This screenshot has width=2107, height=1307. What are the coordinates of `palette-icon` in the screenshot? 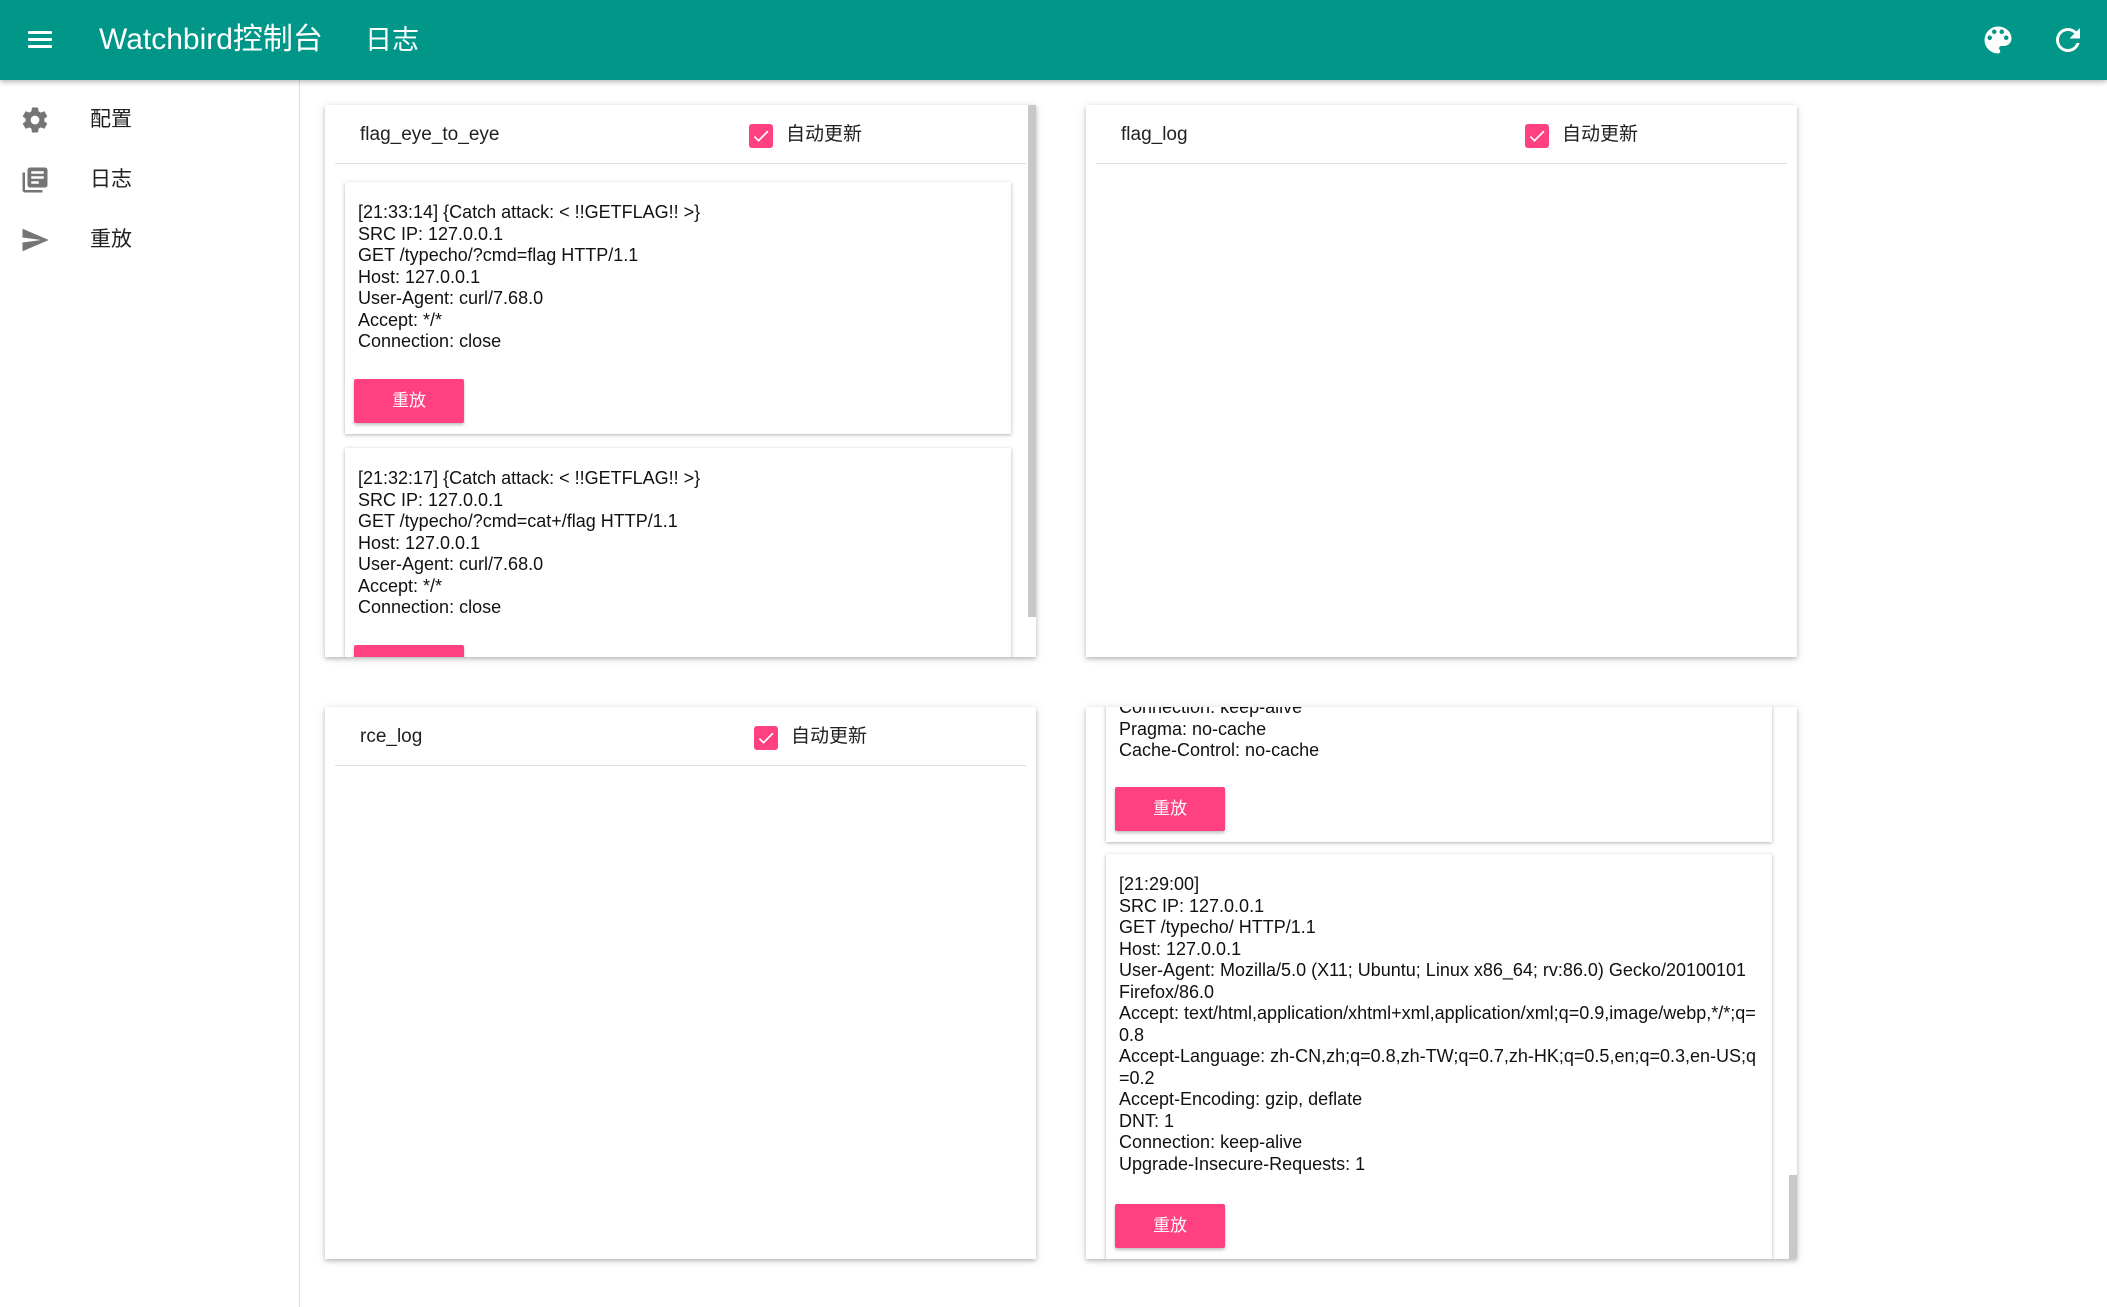 It's located at (1998, 40).